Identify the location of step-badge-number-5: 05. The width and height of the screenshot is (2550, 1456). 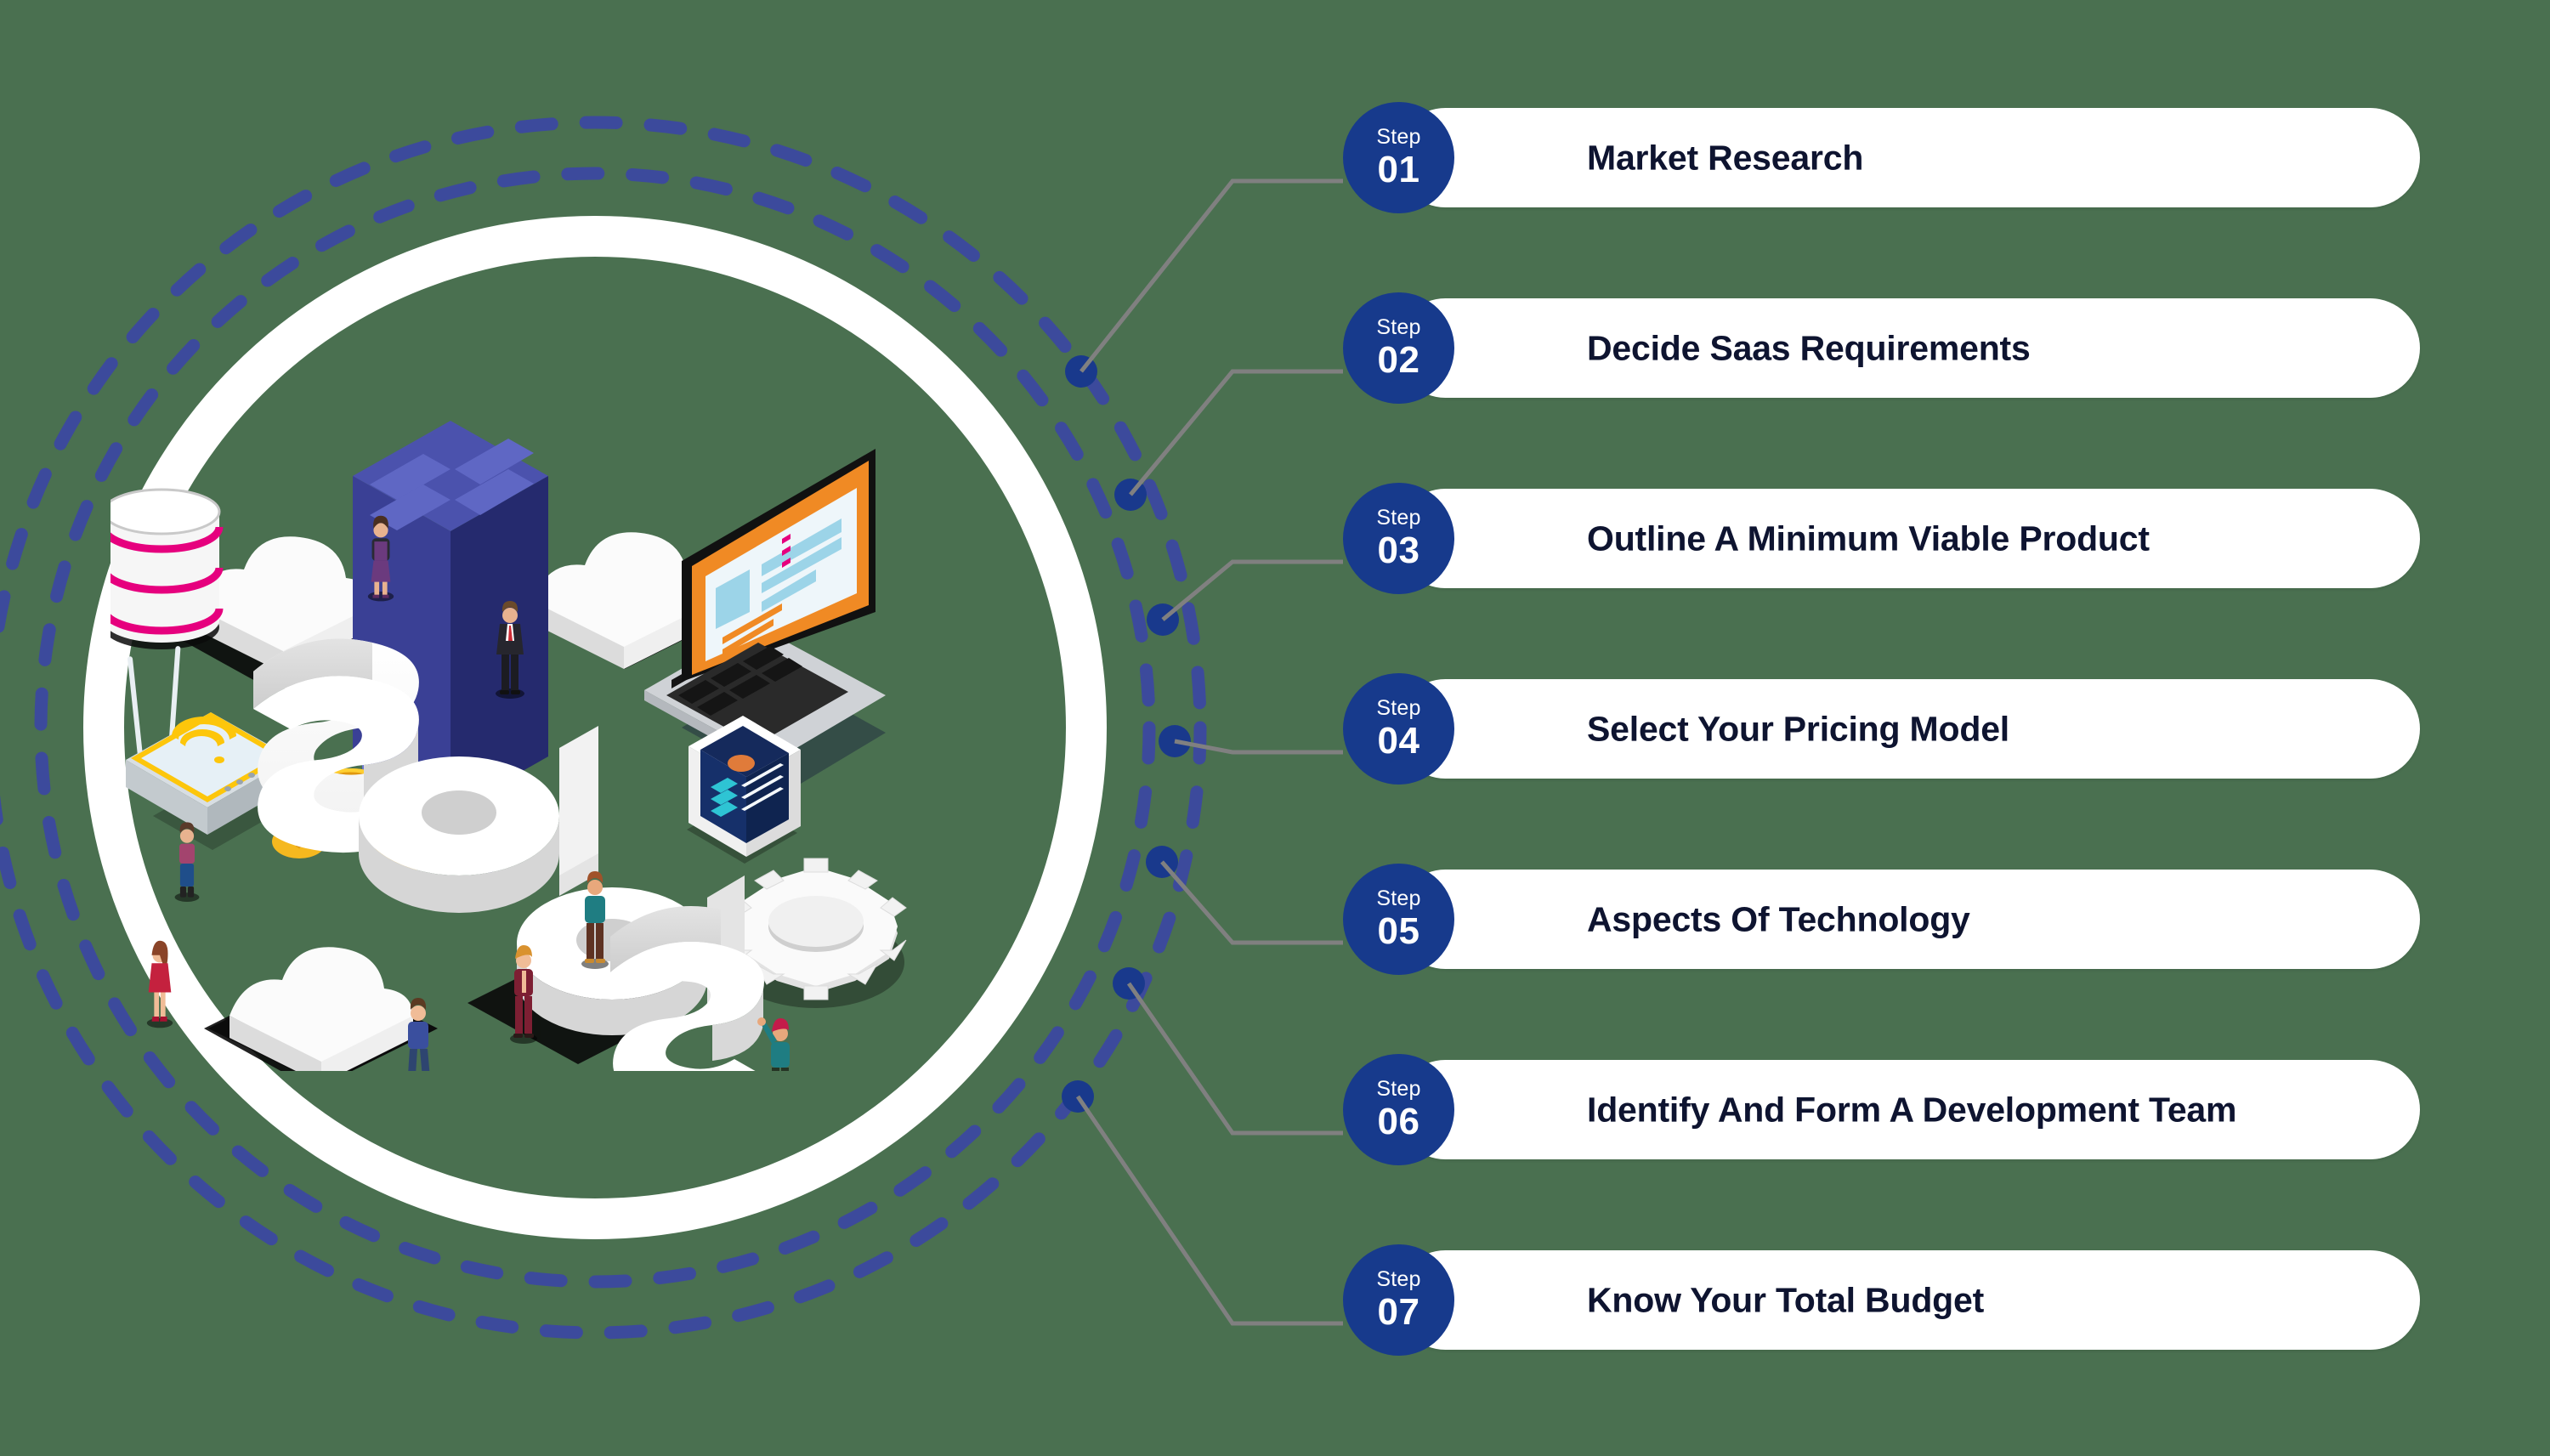
(1398, 931).